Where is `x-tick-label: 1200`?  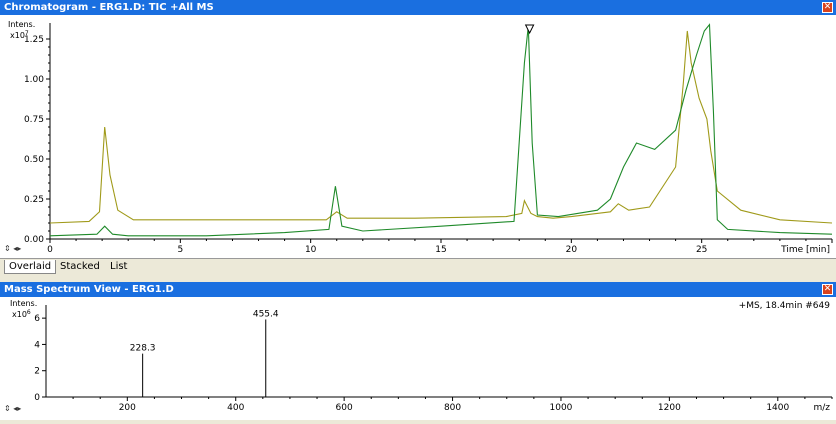 x-tick-label: 1200 is located at coordinates (669, 408).